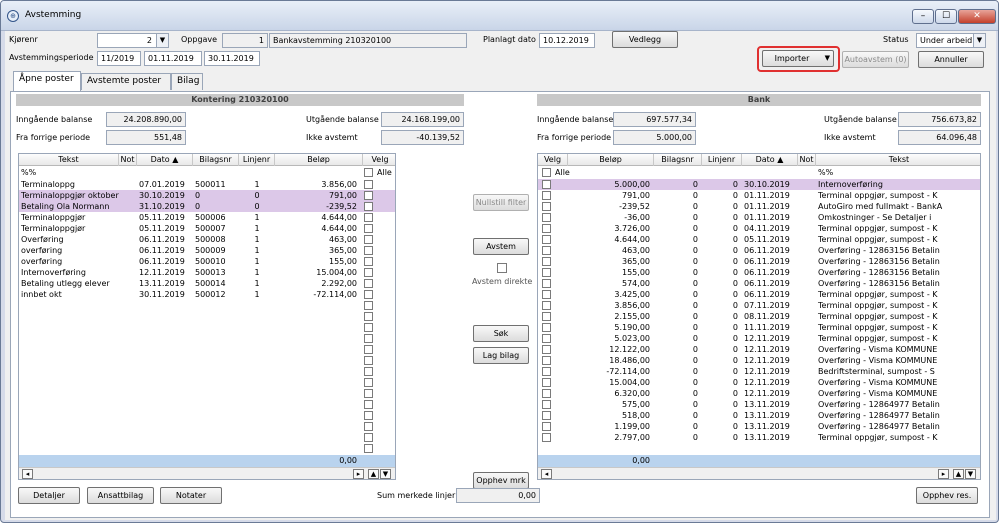 This screenshot has width=999, height=523. What do you see at coordinates (120, 495) in the screenshot?
I see `ansattbilag-button: Ansattbilag` at bounding box center [120, 495].